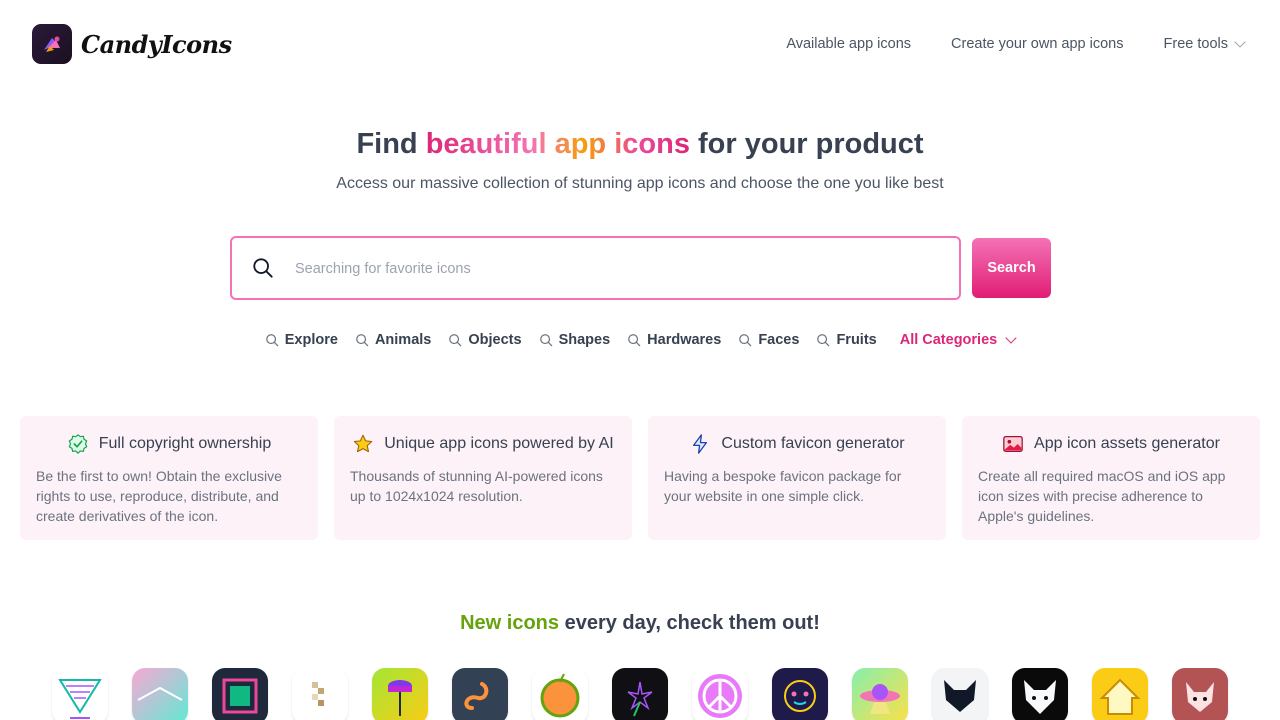 The width and height of the screenshot is (1280, 720). What do you see at coordinates (720, 694) in the screenshot?
I see `app-icon-peace` at bounding box center [720, 694].